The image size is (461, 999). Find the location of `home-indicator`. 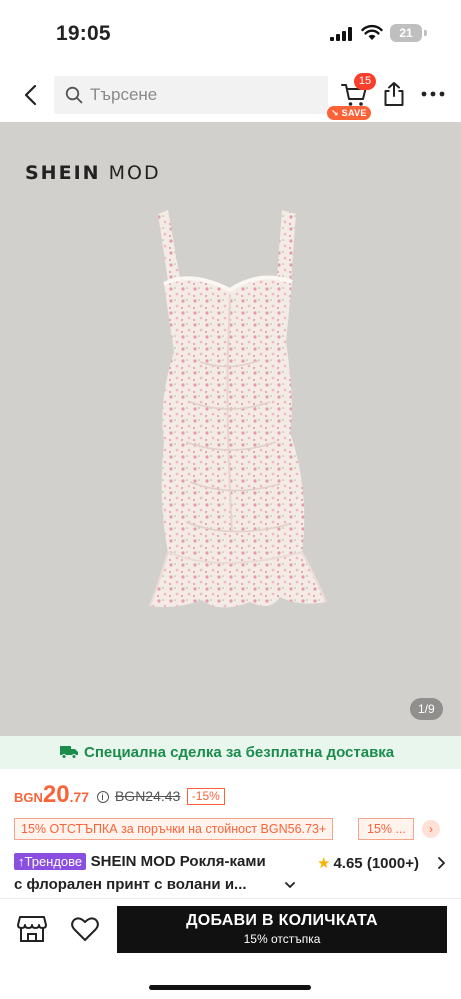

home-indicator is located at coordinates (230, 987).